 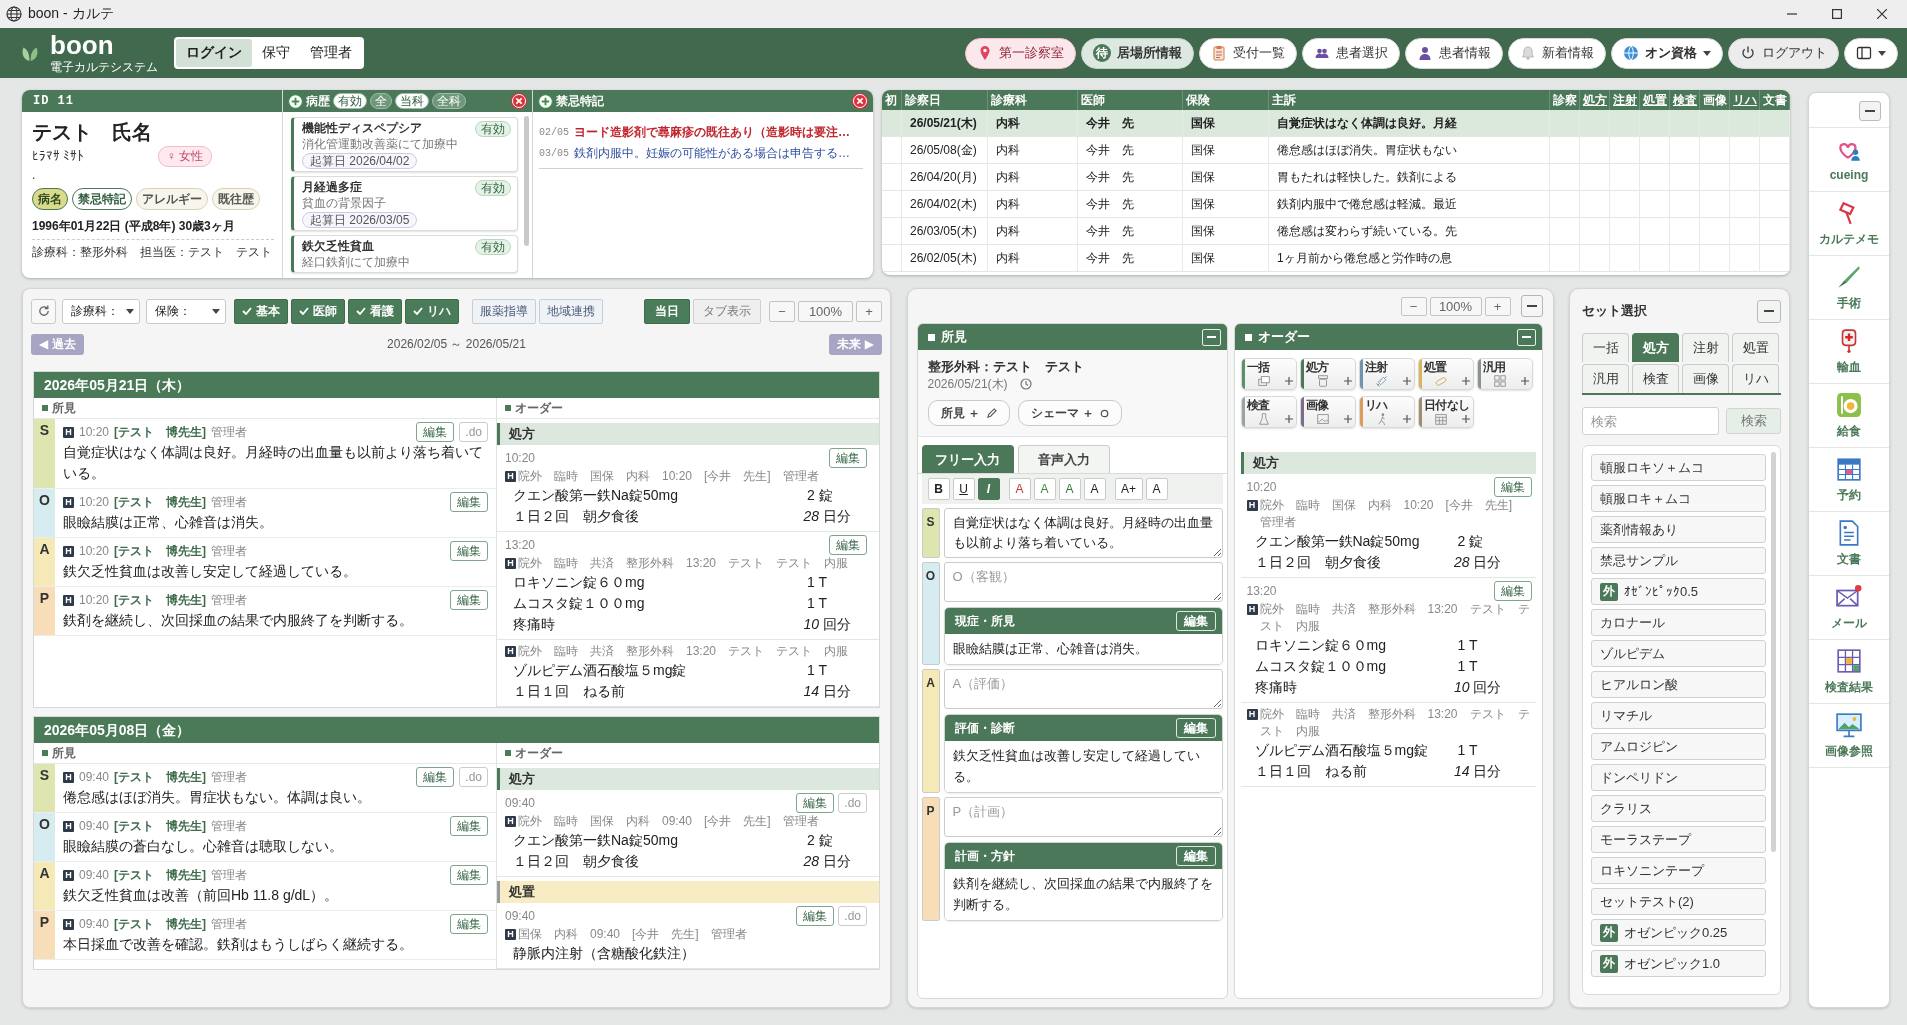 I want to click on set-category-tab: 処置, so click(x=1755, y=347).